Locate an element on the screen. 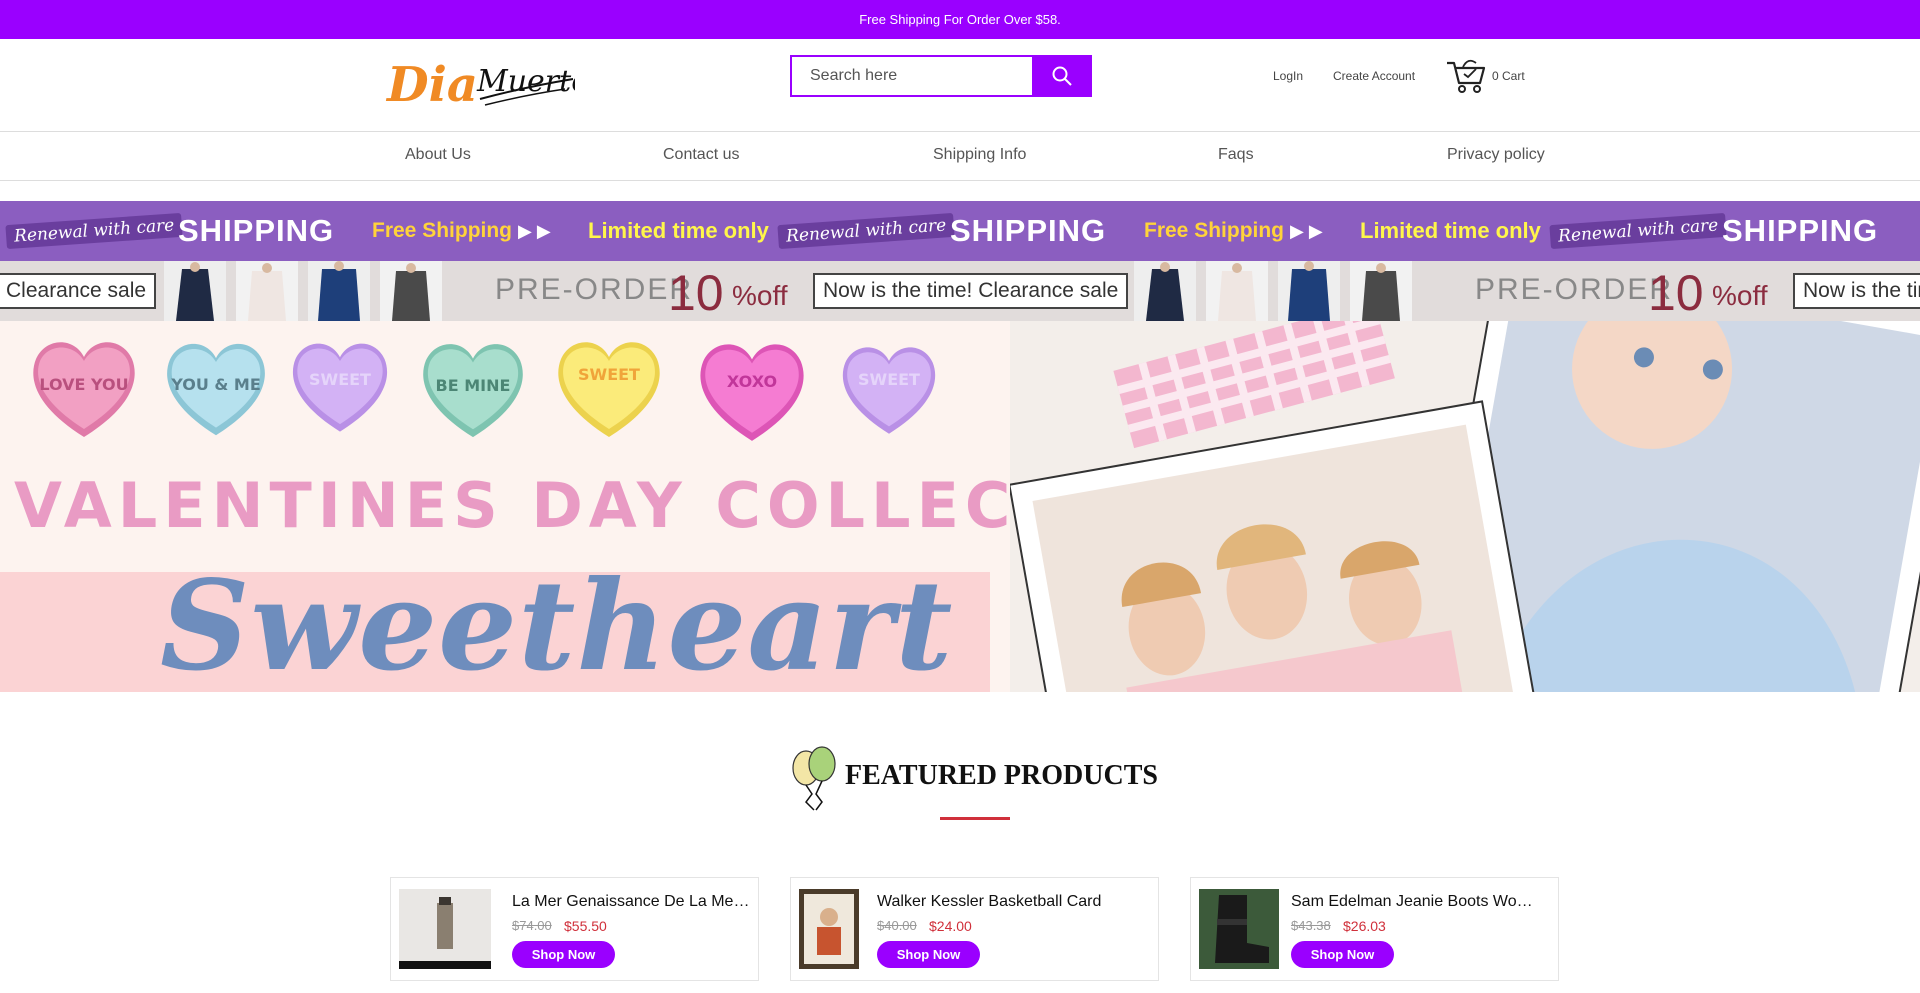  product-name: Walker Kessler Basketball Card is located at coordinates (1014, 902).